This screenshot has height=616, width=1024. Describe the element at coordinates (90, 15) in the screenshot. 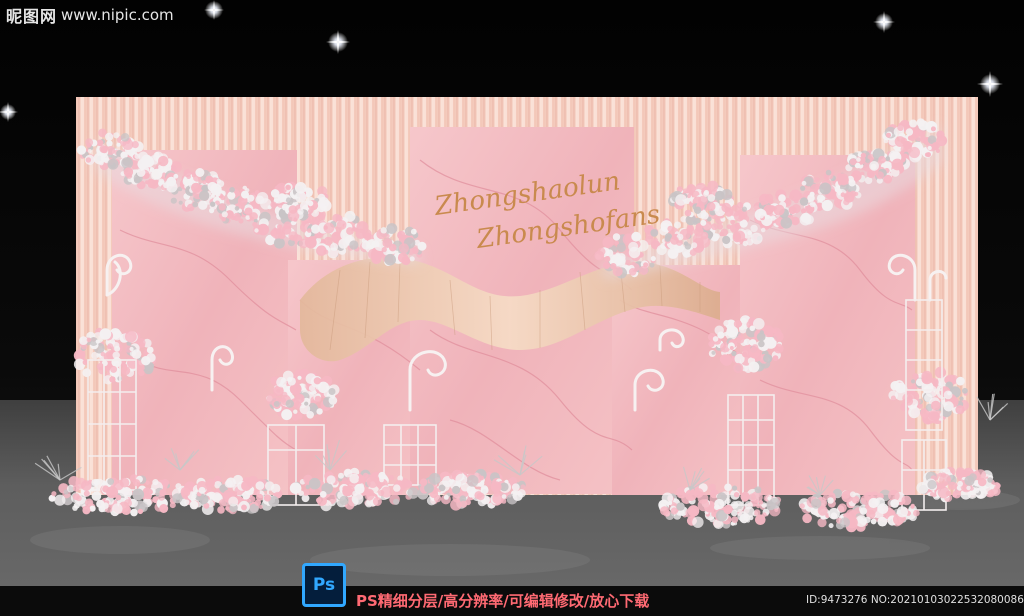

I see `watermark-site: 昵图网 www.nipic.com` at that location.